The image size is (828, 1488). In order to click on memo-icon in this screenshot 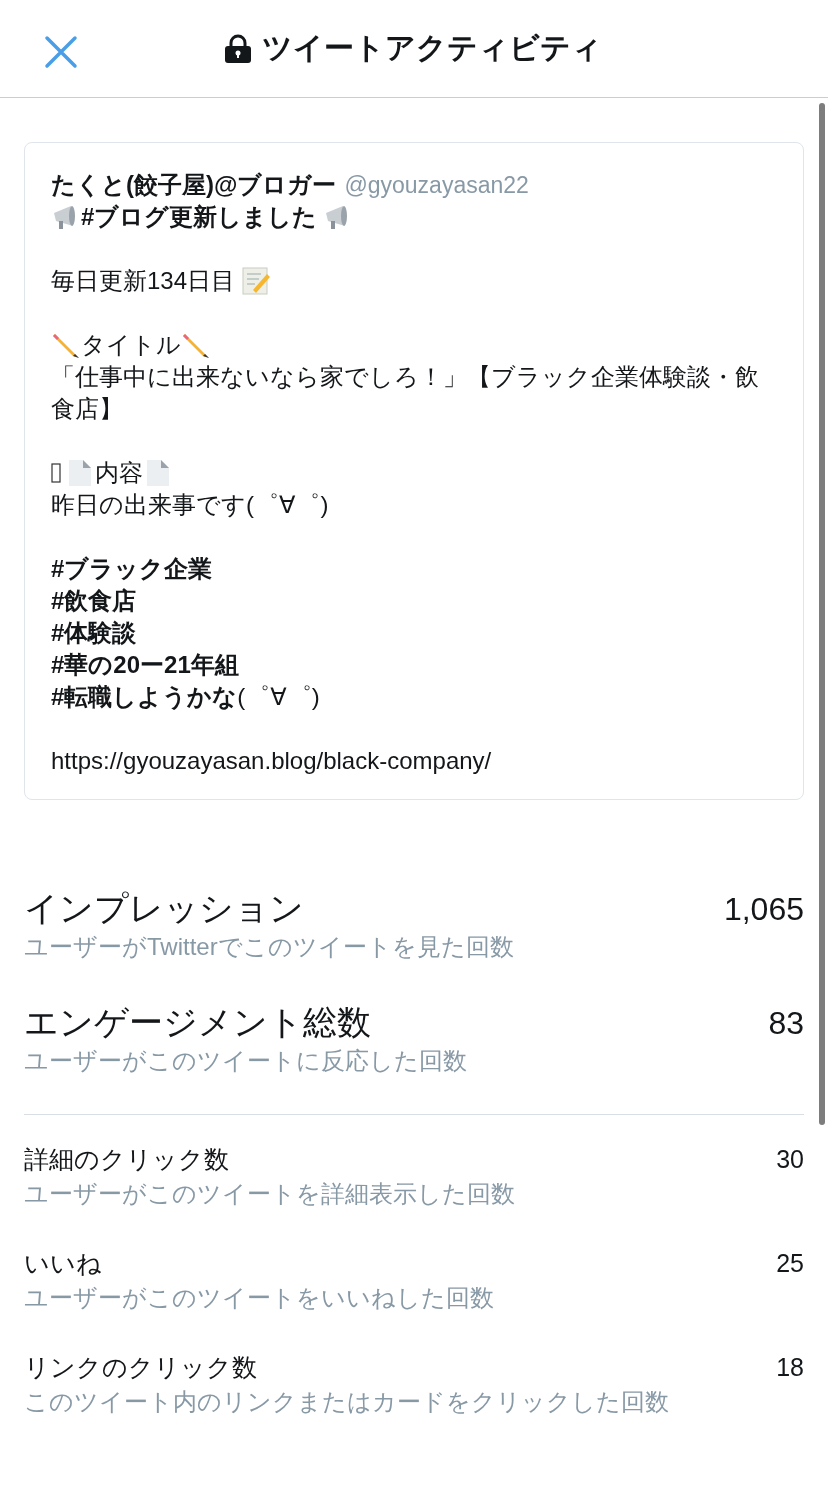, I will do `click(256, 281)`.